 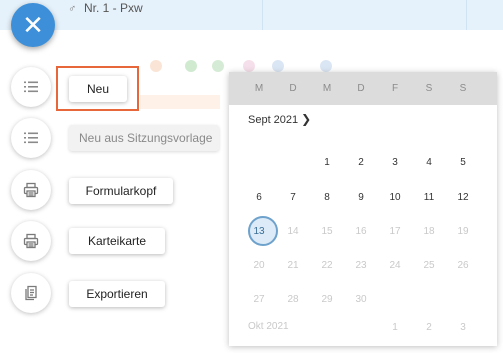 I want to click on calendar-day-number: 13, so click(x=259, y=231).